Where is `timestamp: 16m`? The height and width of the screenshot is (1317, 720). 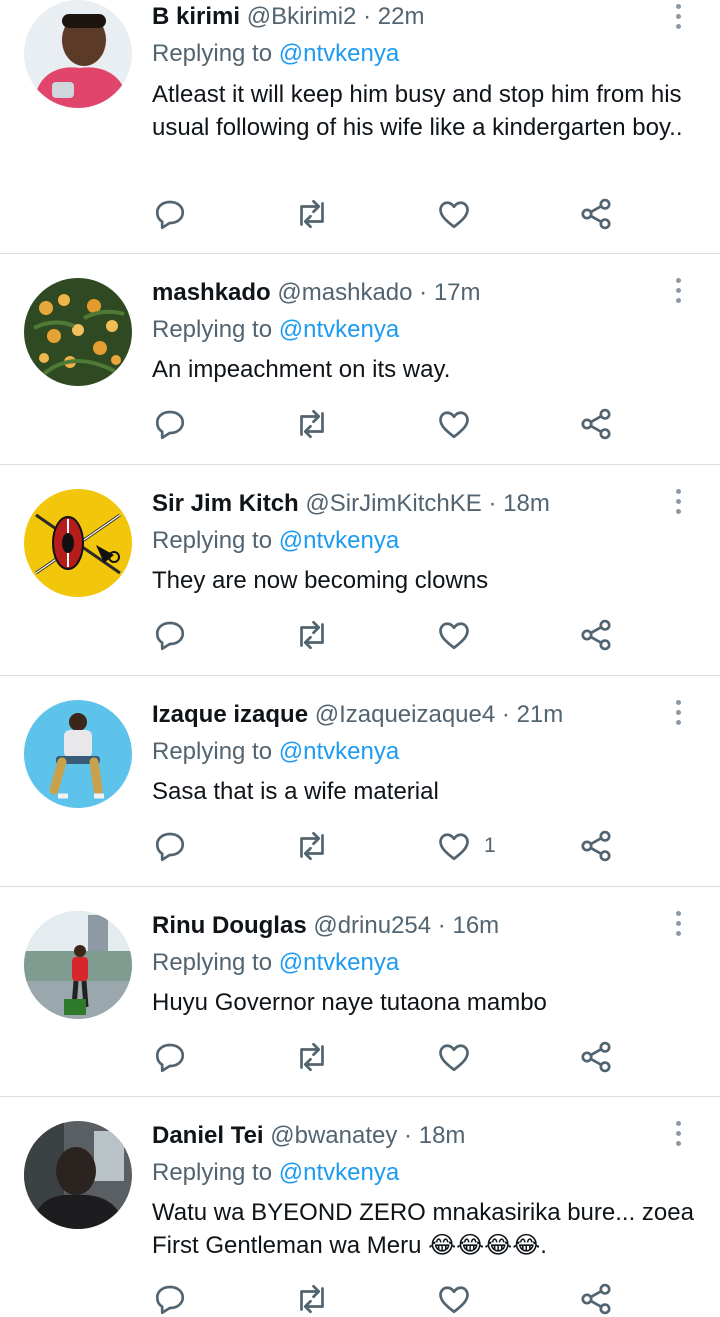 timestamp: 16m is located at coordinates (475, 925).